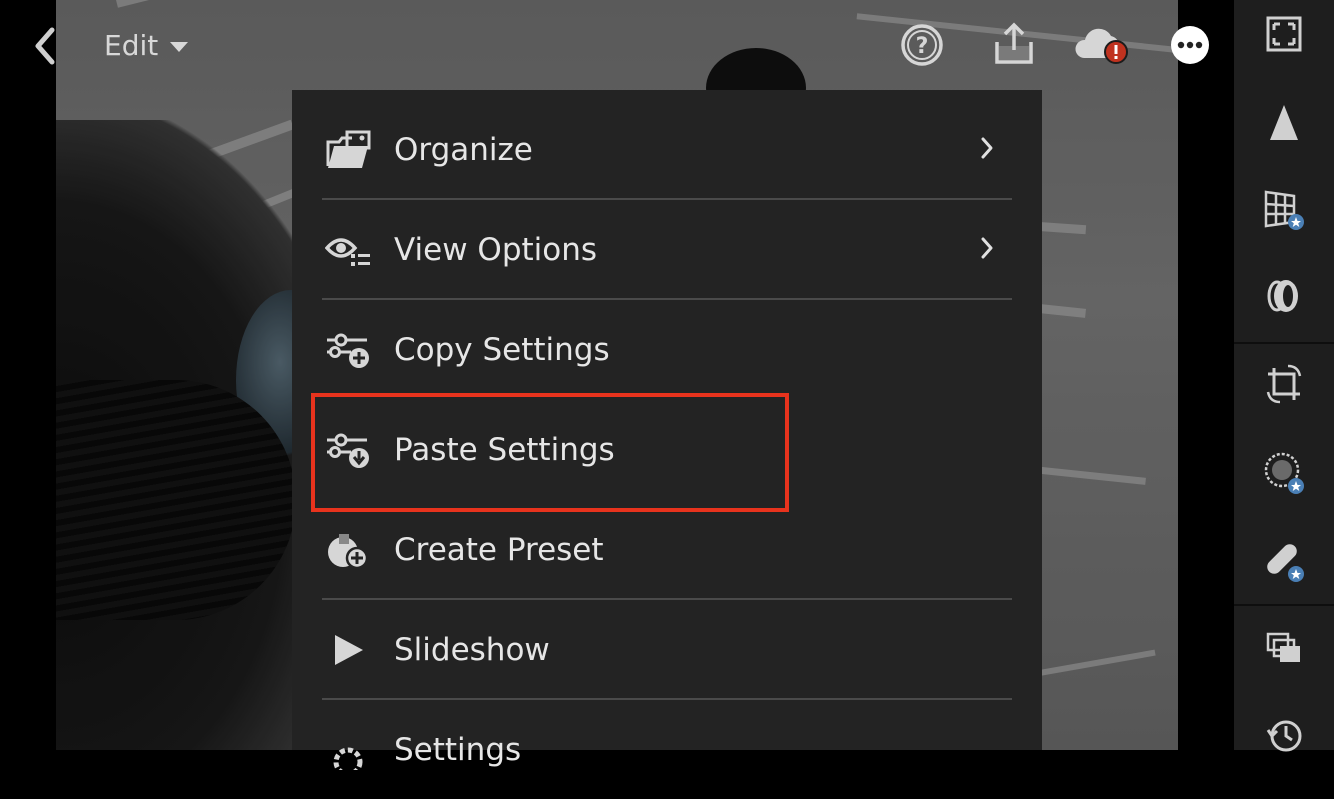 The image size is (1334, 799). What do you see at coordinates (1284, 296) in the screenshot?
I see `optics-lens-icon` at bounding box center [1284, 296].